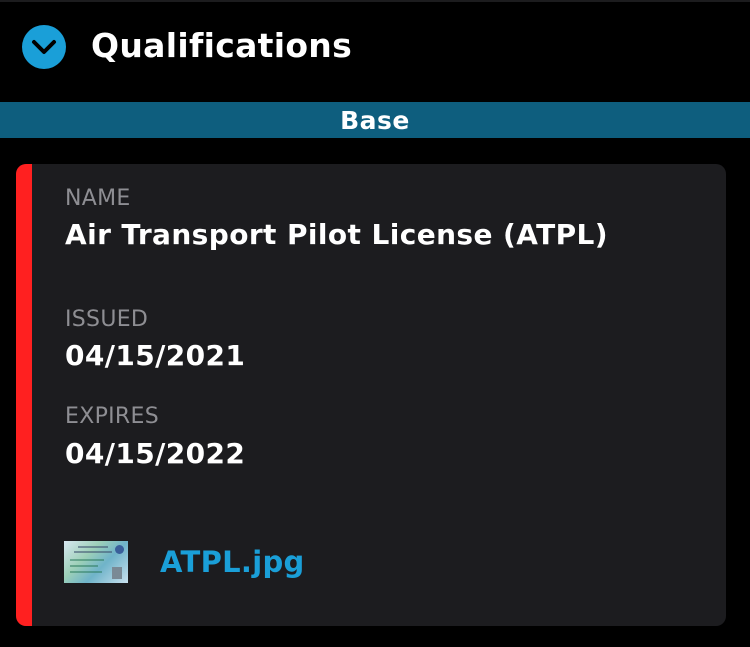 This screenshot has height=647, width=750. I want to click on group-title: Base, so click(375, 120).